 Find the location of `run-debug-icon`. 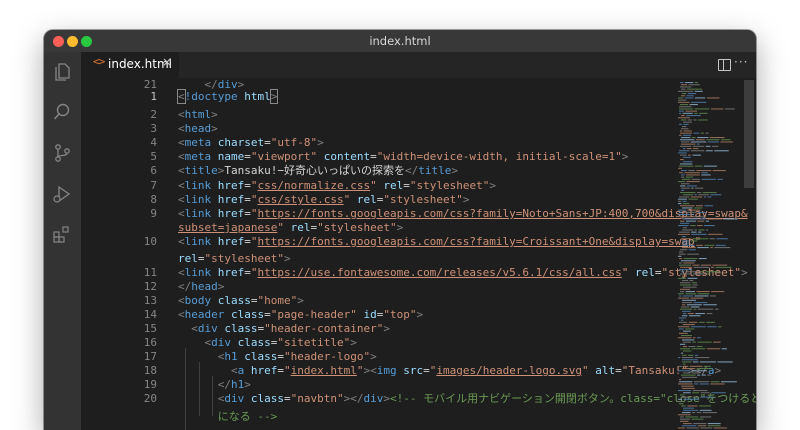

run-debug-icon is located at coordinates (62, 194).